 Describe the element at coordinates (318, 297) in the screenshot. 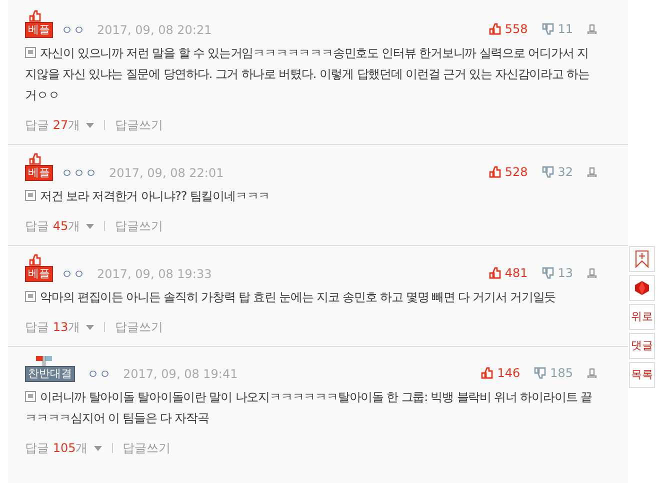

I see `comment-text: 악마의 편집이든 아니든 솔직히 가창력 탑 효린 눈에는 지코 송민호 하고 몇명 빼면 다 거기서 거기일듯` at that location.